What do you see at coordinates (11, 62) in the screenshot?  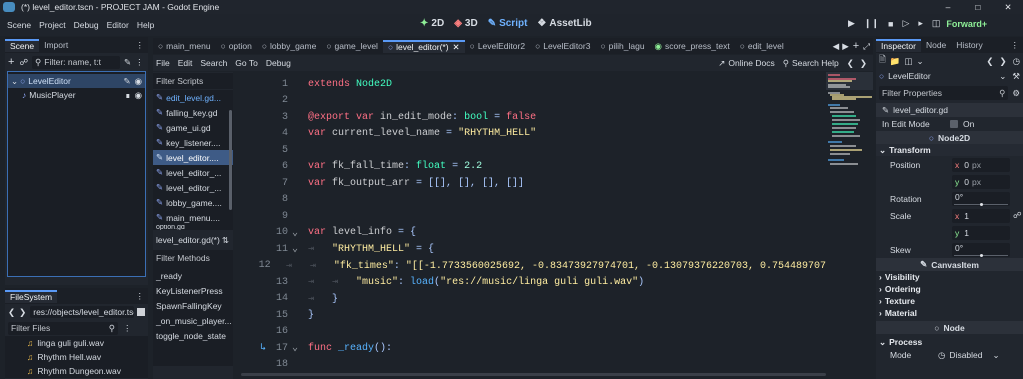 I see `add-node-icon: +` at bounding box center [11, 62].